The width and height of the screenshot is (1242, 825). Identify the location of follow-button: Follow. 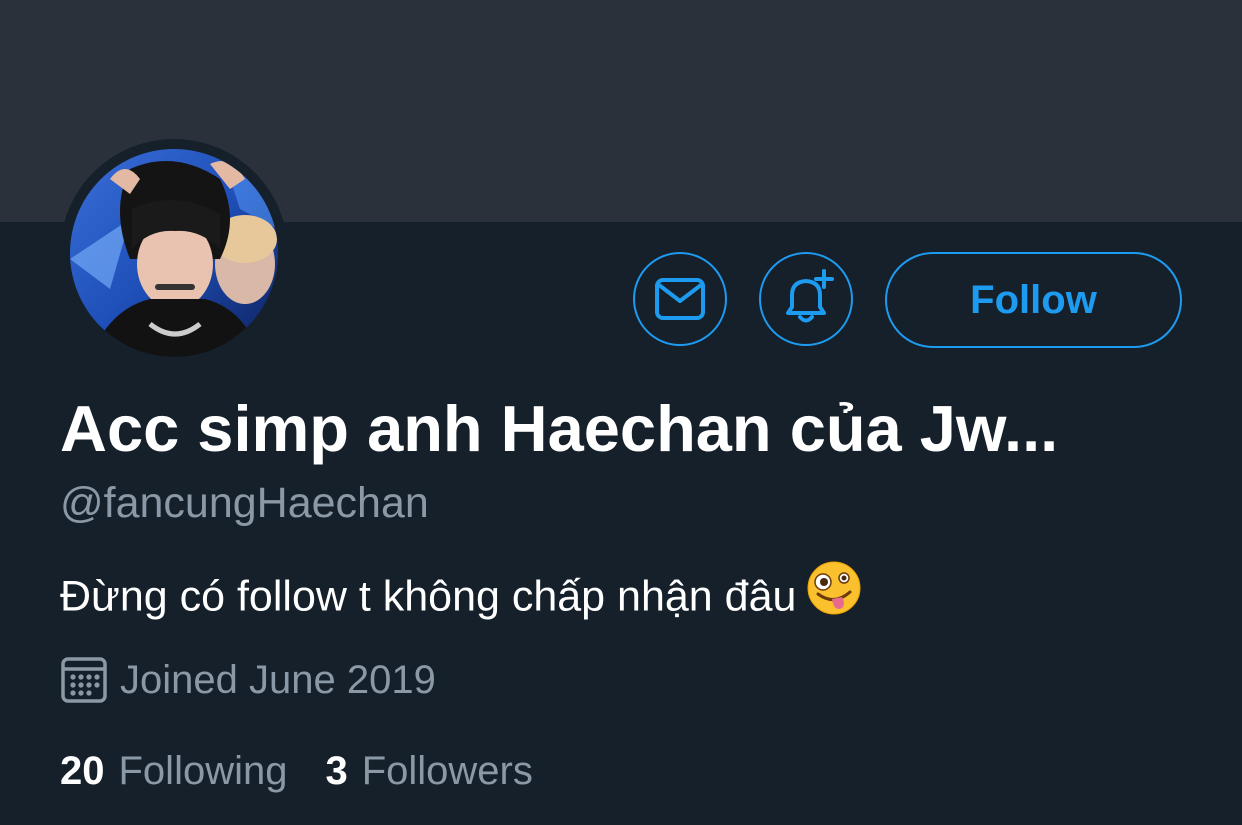
(1033, 300).